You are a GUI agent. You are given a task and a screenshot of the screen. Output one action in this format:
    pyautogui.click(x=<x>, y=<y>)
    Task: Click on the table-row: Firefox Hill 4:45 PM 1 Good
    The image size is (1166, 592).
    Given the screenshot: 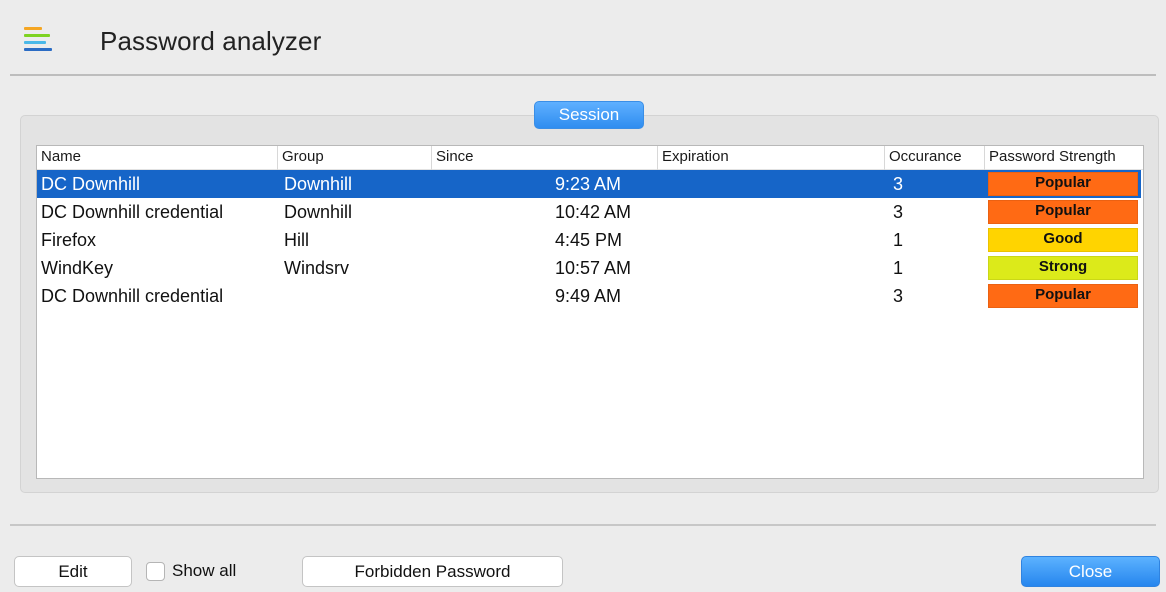 What is the action you would take?
    pyautogui.click(x=589, y=240)
    